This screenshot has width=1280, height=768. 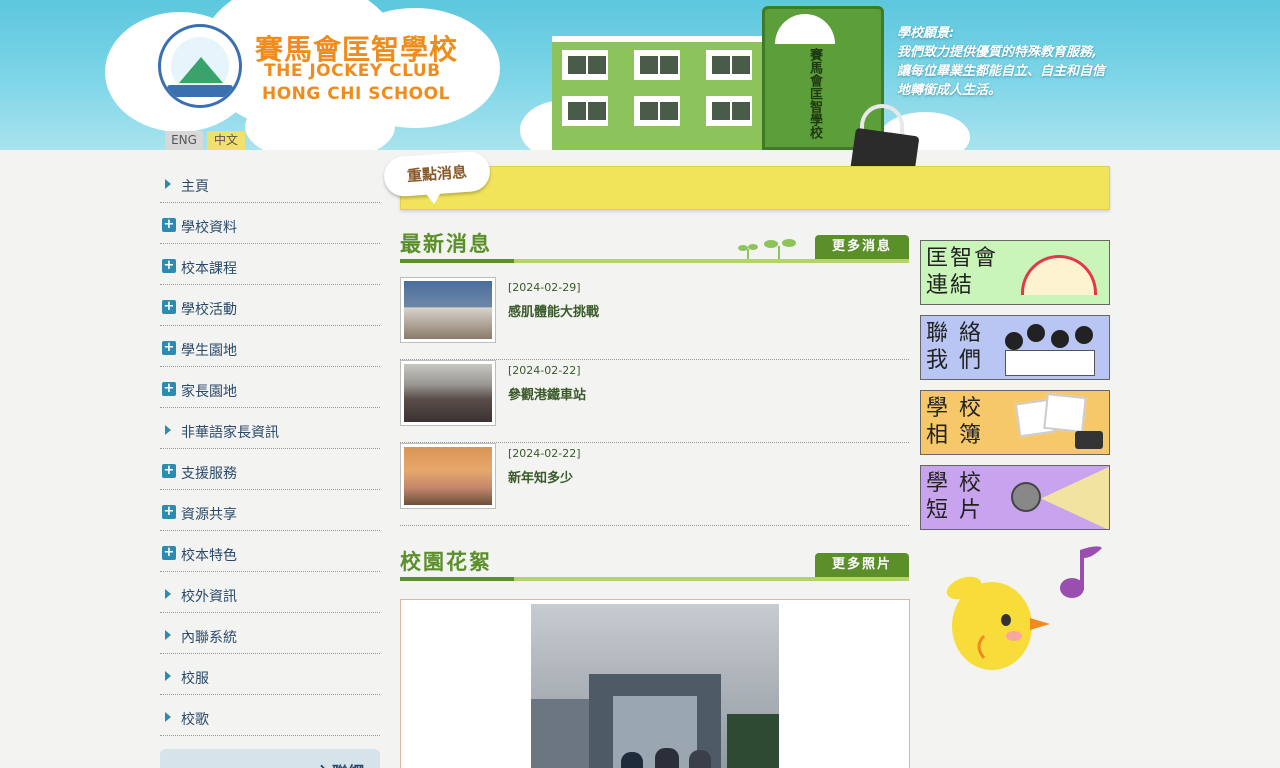 I want to click on children-illustration, so click(x=1054, y=350).